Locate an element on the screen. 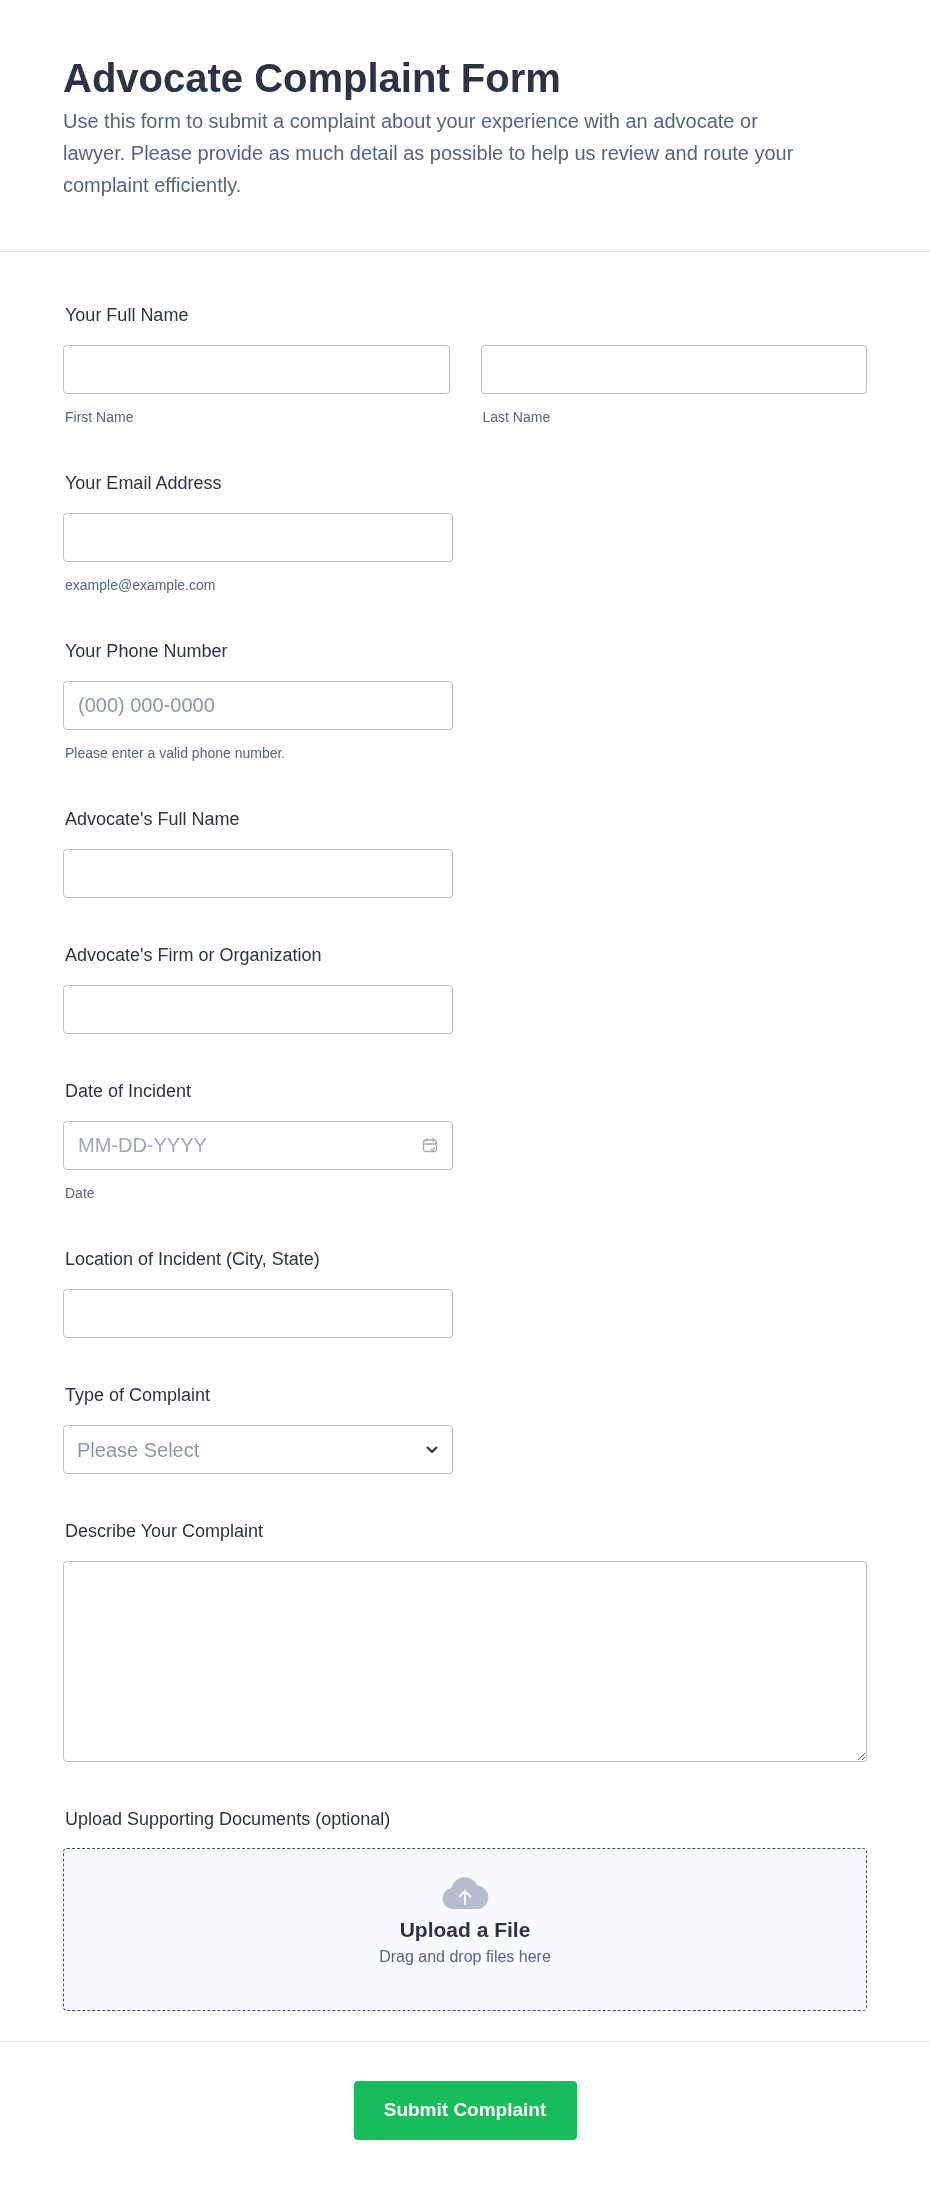 The height and width of the screenshot is (2194, 930). field-label: Type of Complaint is located at coordinates (138, 1395).